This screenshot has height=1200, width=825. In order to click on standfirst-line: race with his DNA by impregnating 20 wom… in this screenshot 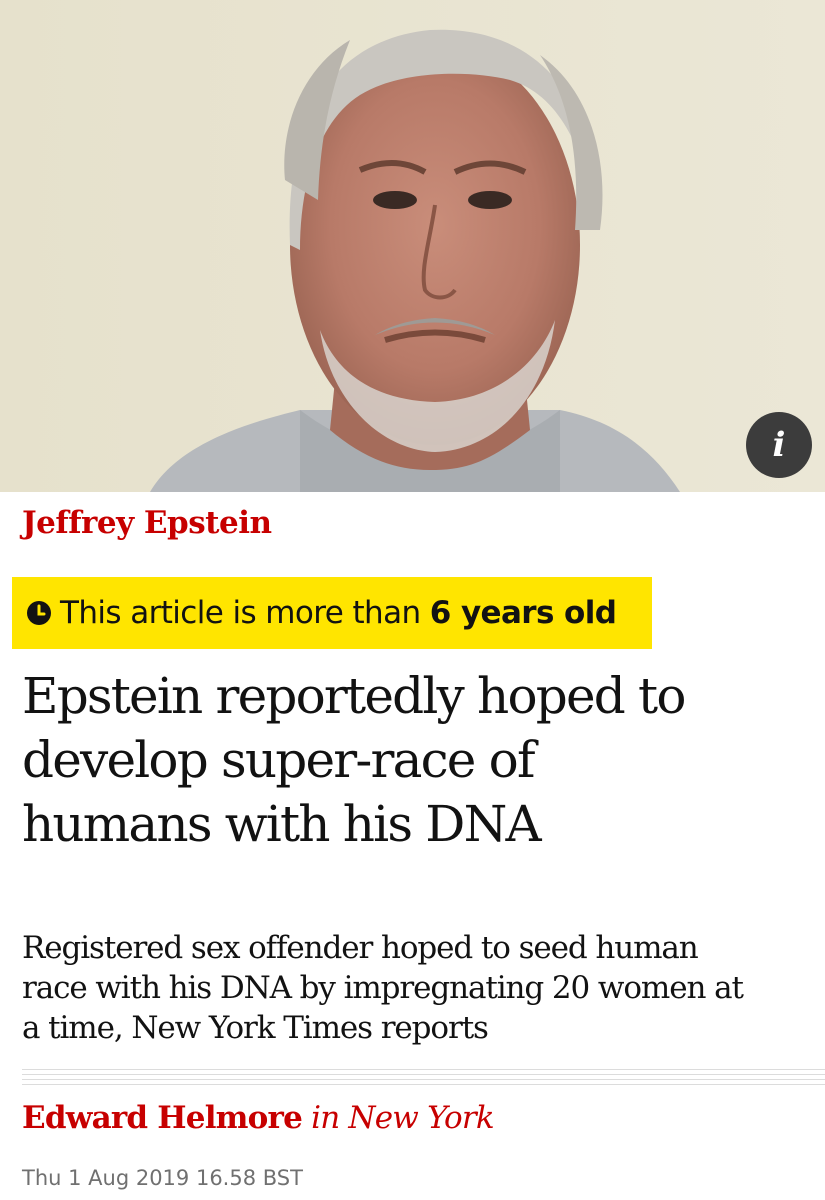, I will do `click(383, 988)`.